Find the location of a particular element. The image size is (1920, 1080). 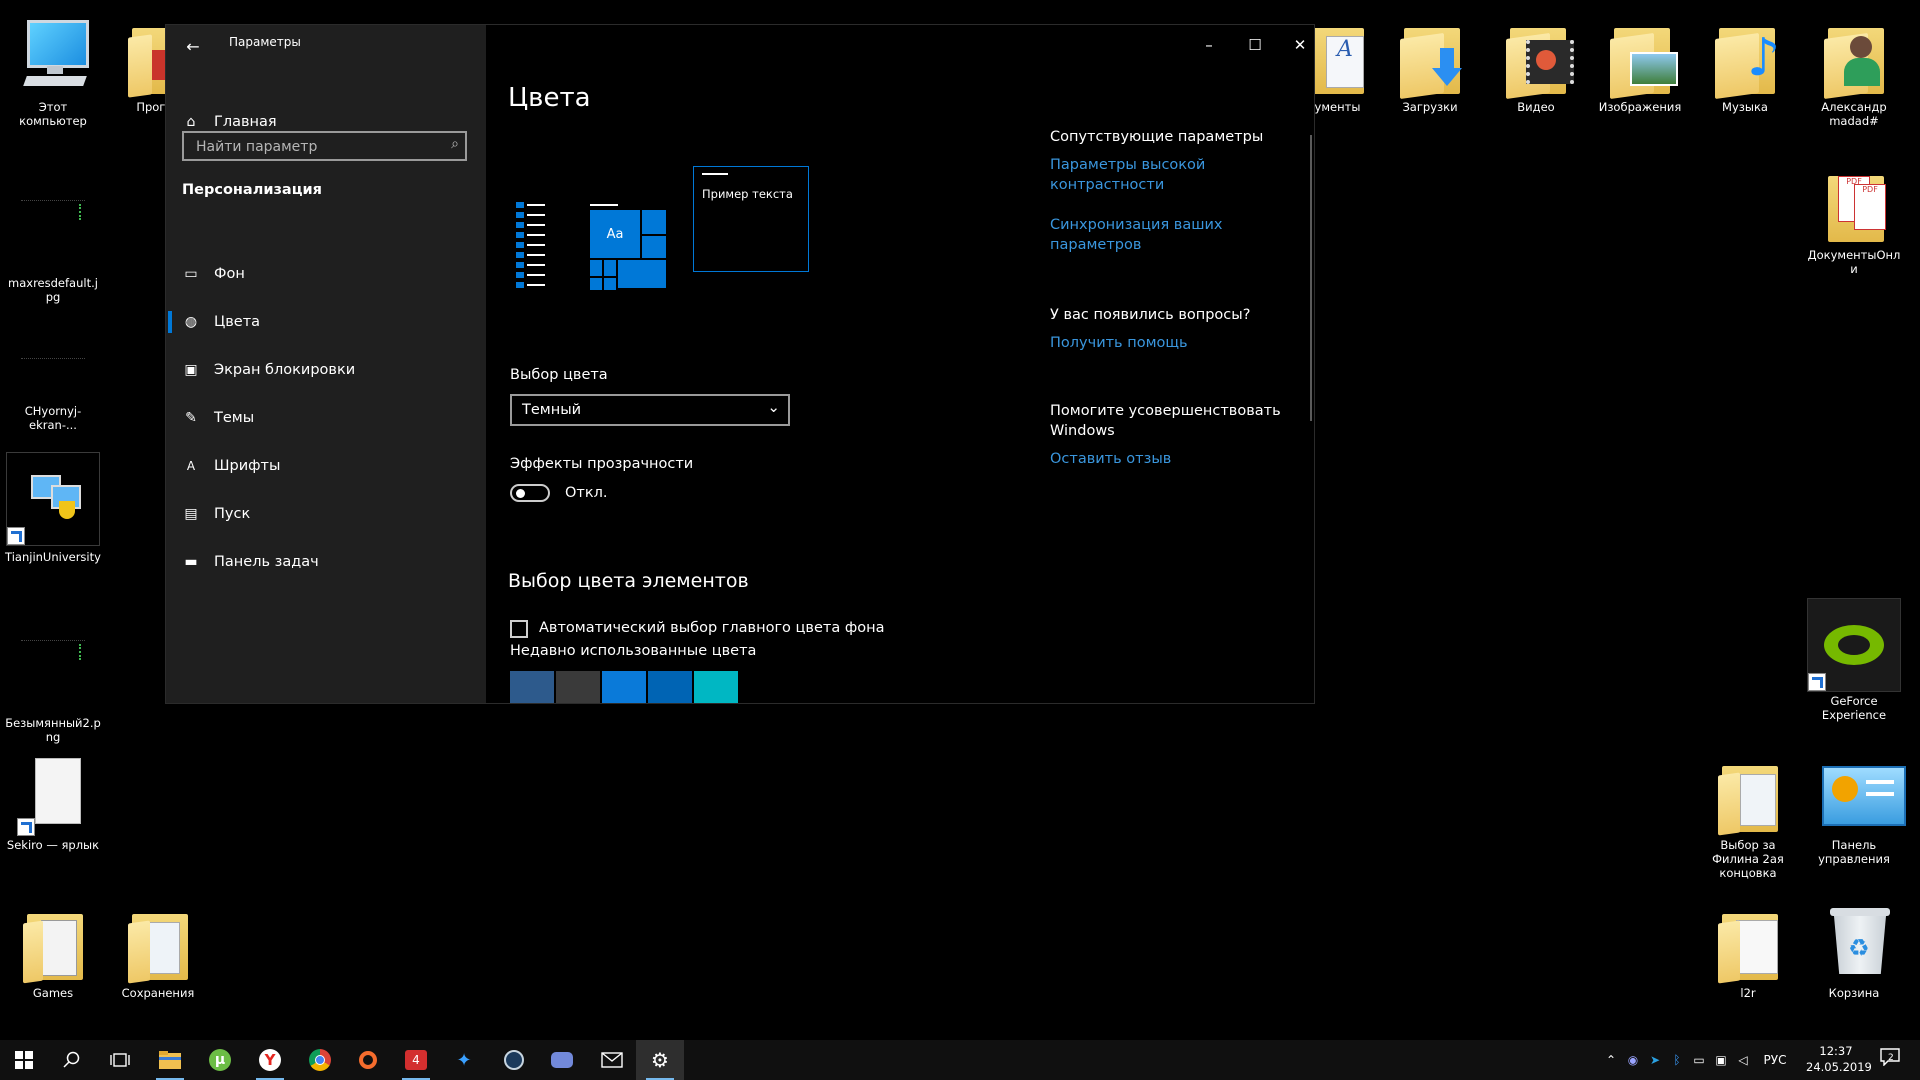

sample-window: Пример текста is located at coordinates (751, 219).